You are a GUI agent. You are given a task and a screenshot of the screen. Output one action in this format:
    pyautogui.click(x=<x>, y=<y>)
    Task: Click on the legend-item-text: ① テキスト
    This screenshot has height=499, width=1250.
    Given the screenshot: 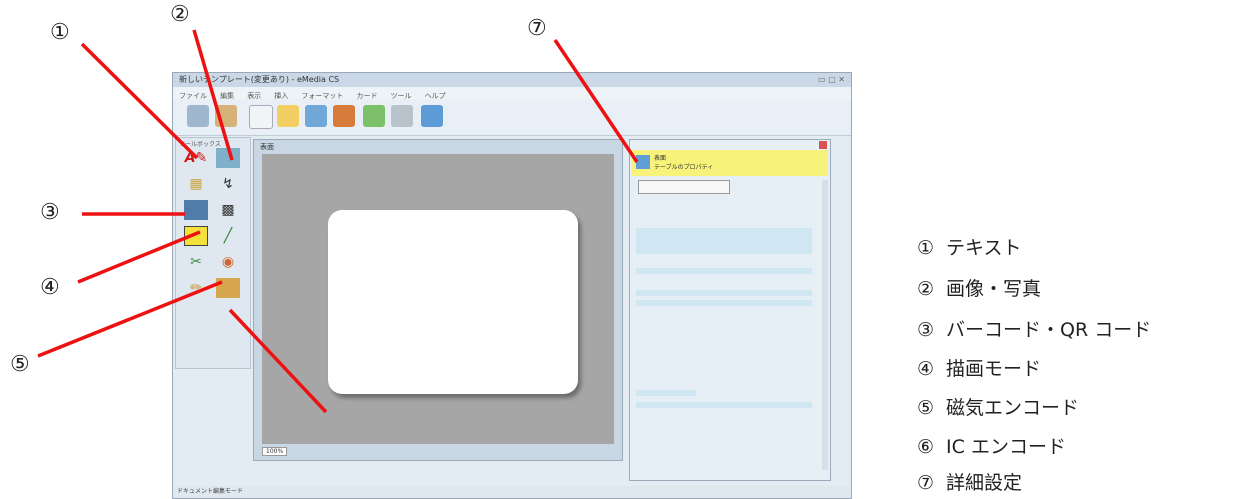 What is the action you would take?
    pyautogui.click(x=969, y=248)
    